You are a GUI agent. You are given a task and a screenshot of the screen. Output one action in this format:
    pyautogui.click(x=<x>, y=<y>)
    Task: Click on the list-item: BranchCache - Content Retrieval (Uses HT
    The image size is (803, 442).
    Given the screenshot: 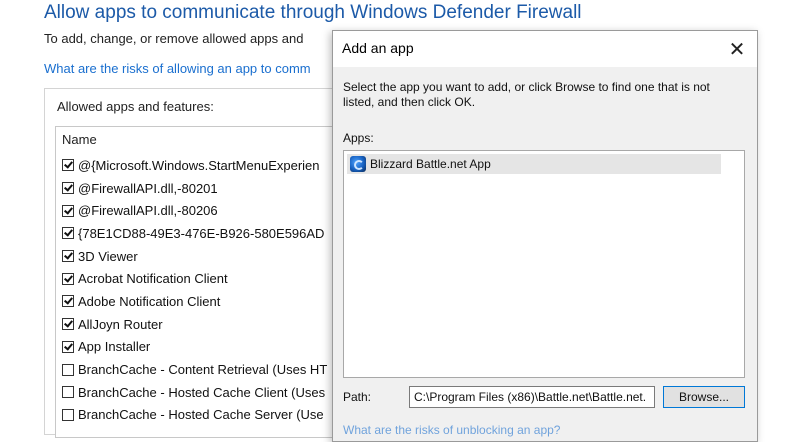 What is the action you would take?
    pyautogui.click(x=194, y=369)
    